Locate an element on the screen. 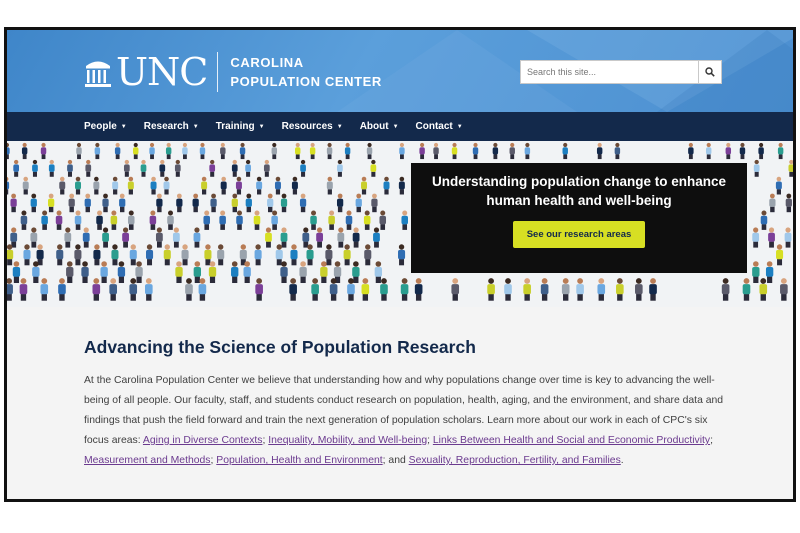  nav-contact: Contact ▼ is located at coordinates (439, 126).